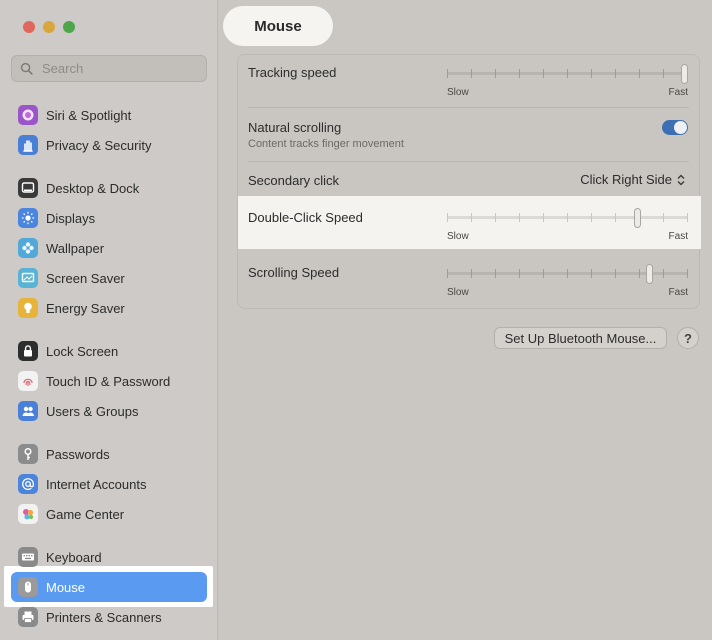 The height and width of the screenshot is (640, 712). What do you see at coordinates (82, 351) in the screenshot?
I see `sidebar-item-label: Lock Screen` at bounding box center [82, 351].